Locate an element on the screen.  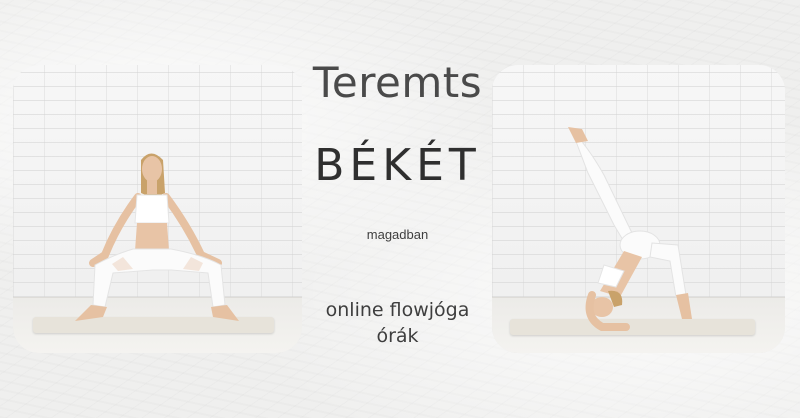
yoga-figure-goddess is located at coordinates (157, 237).